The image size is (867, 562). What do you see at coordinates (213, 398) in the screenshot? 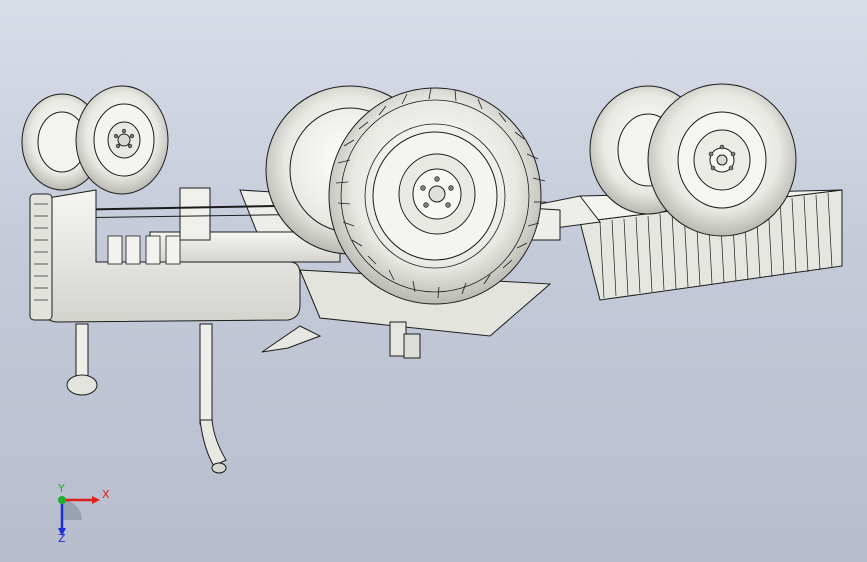
I see `exhaust-pipe` at bounding box center [213, 398].